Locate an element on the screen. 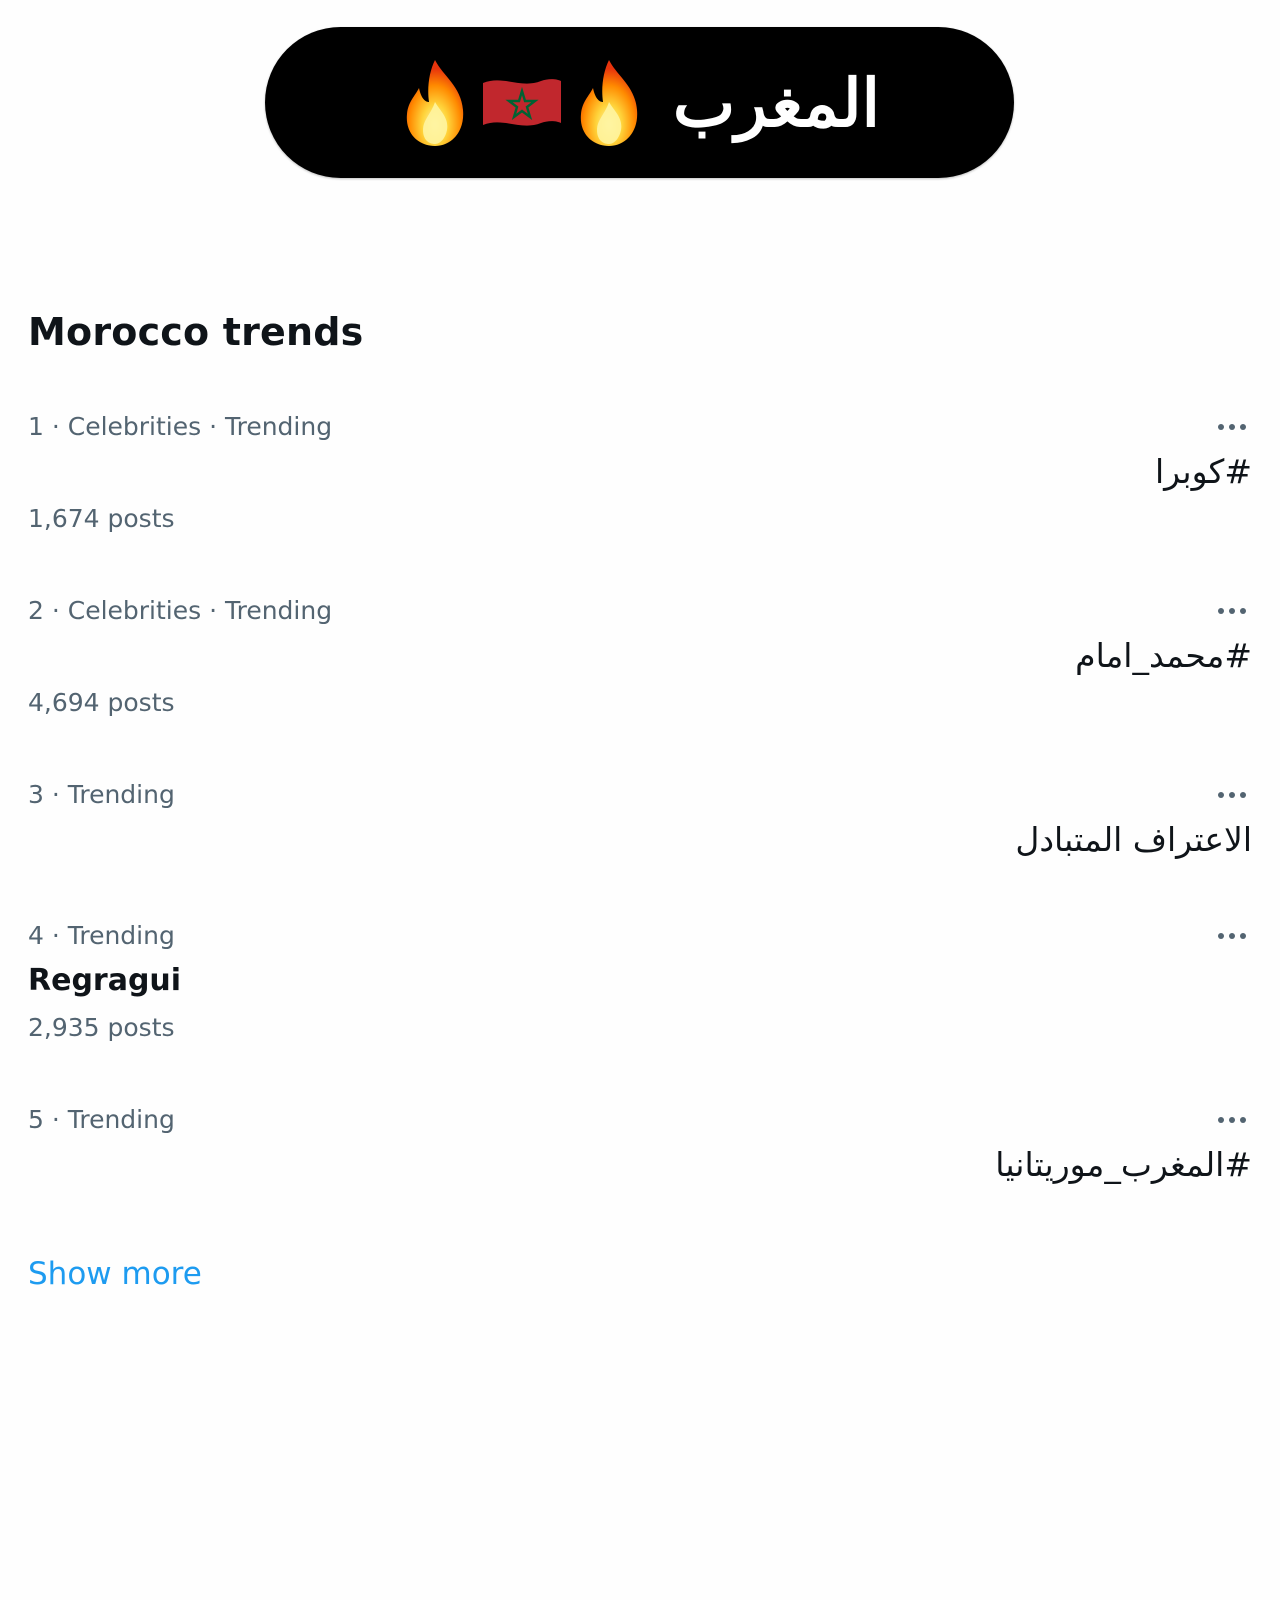 Image resolution: width=1280 pixels, height=1600 pixels. show-more-link: Show more is located at coordinates (115, 1274).